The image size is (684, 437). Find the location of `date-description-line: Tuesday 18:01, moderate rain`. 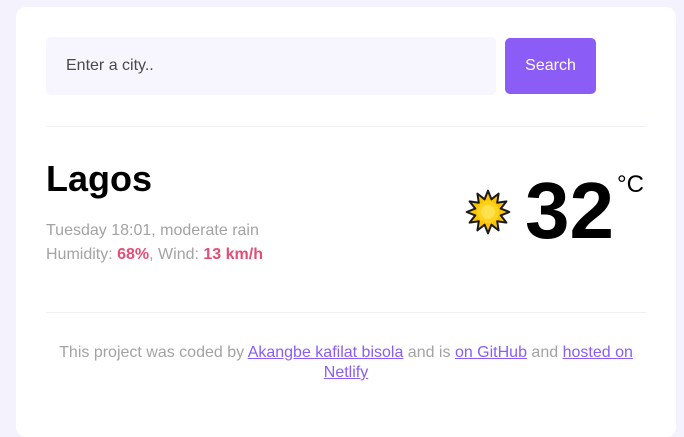

date-description-line: Tuesday 18:01, moderate rain is located at coordinates (152, 230).